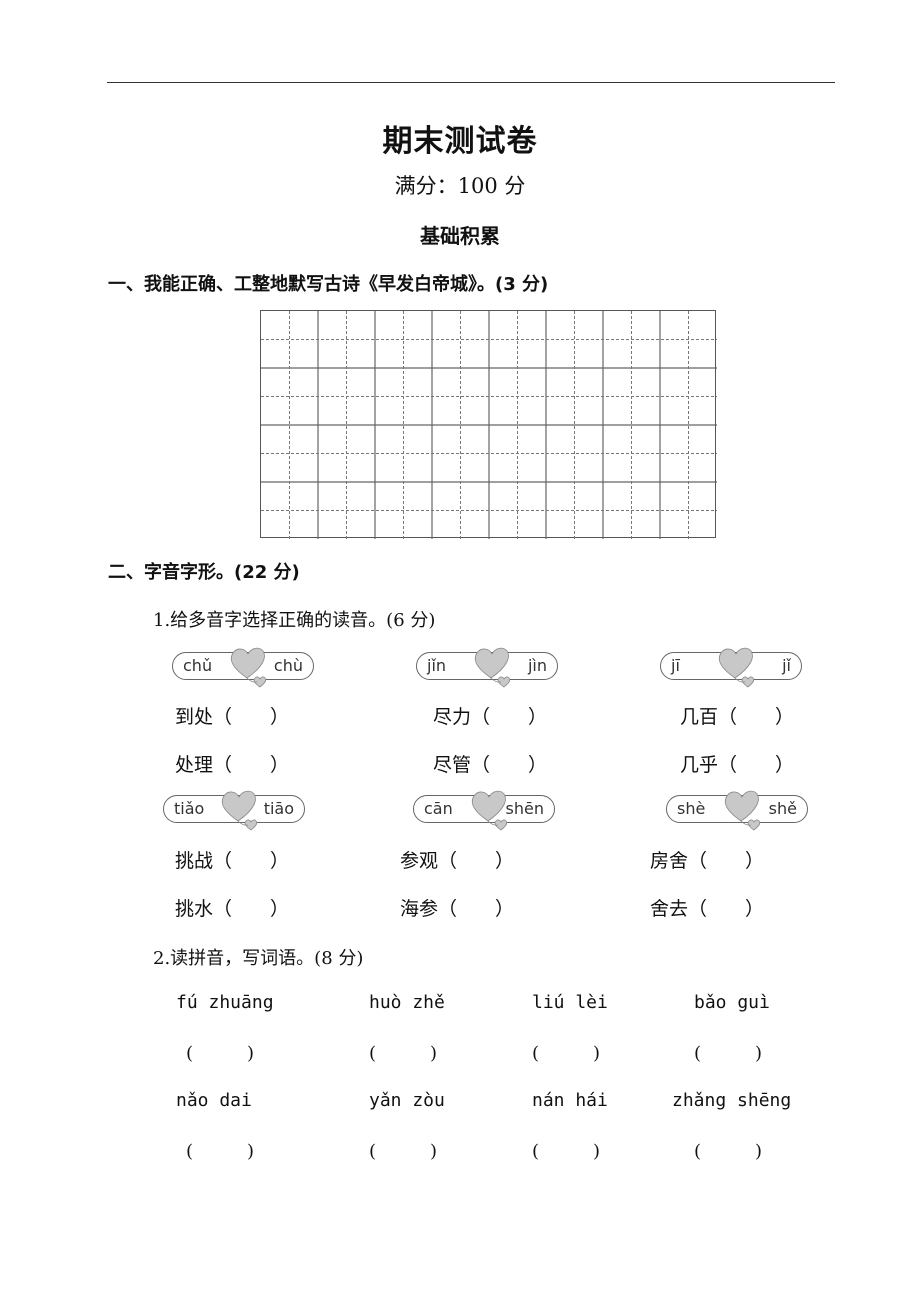  What do you see at coordinates (204, 572) in the screenshot?
I see `question-2-heading: 二、字音字形。(22 分)` at bounding box center [204, 572].